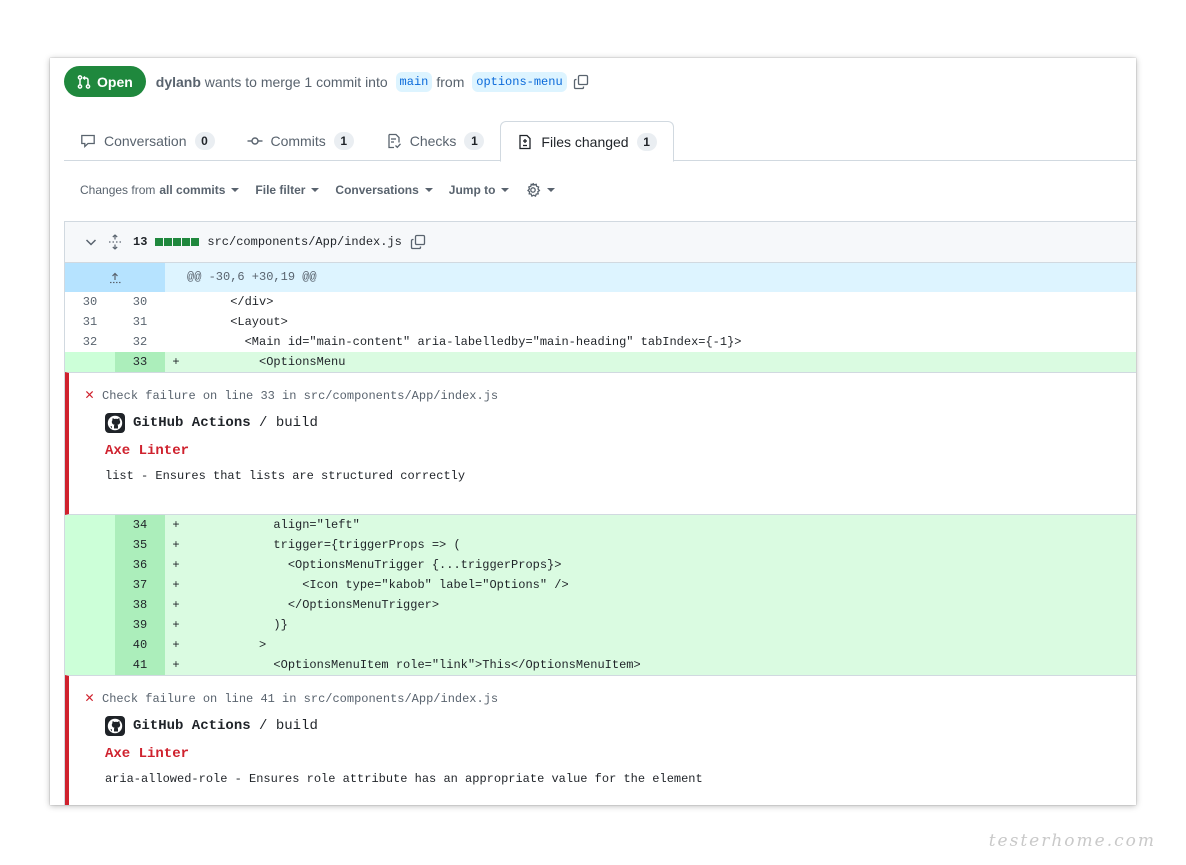  I want to click on tab-label: Checks, so click(433, 141).